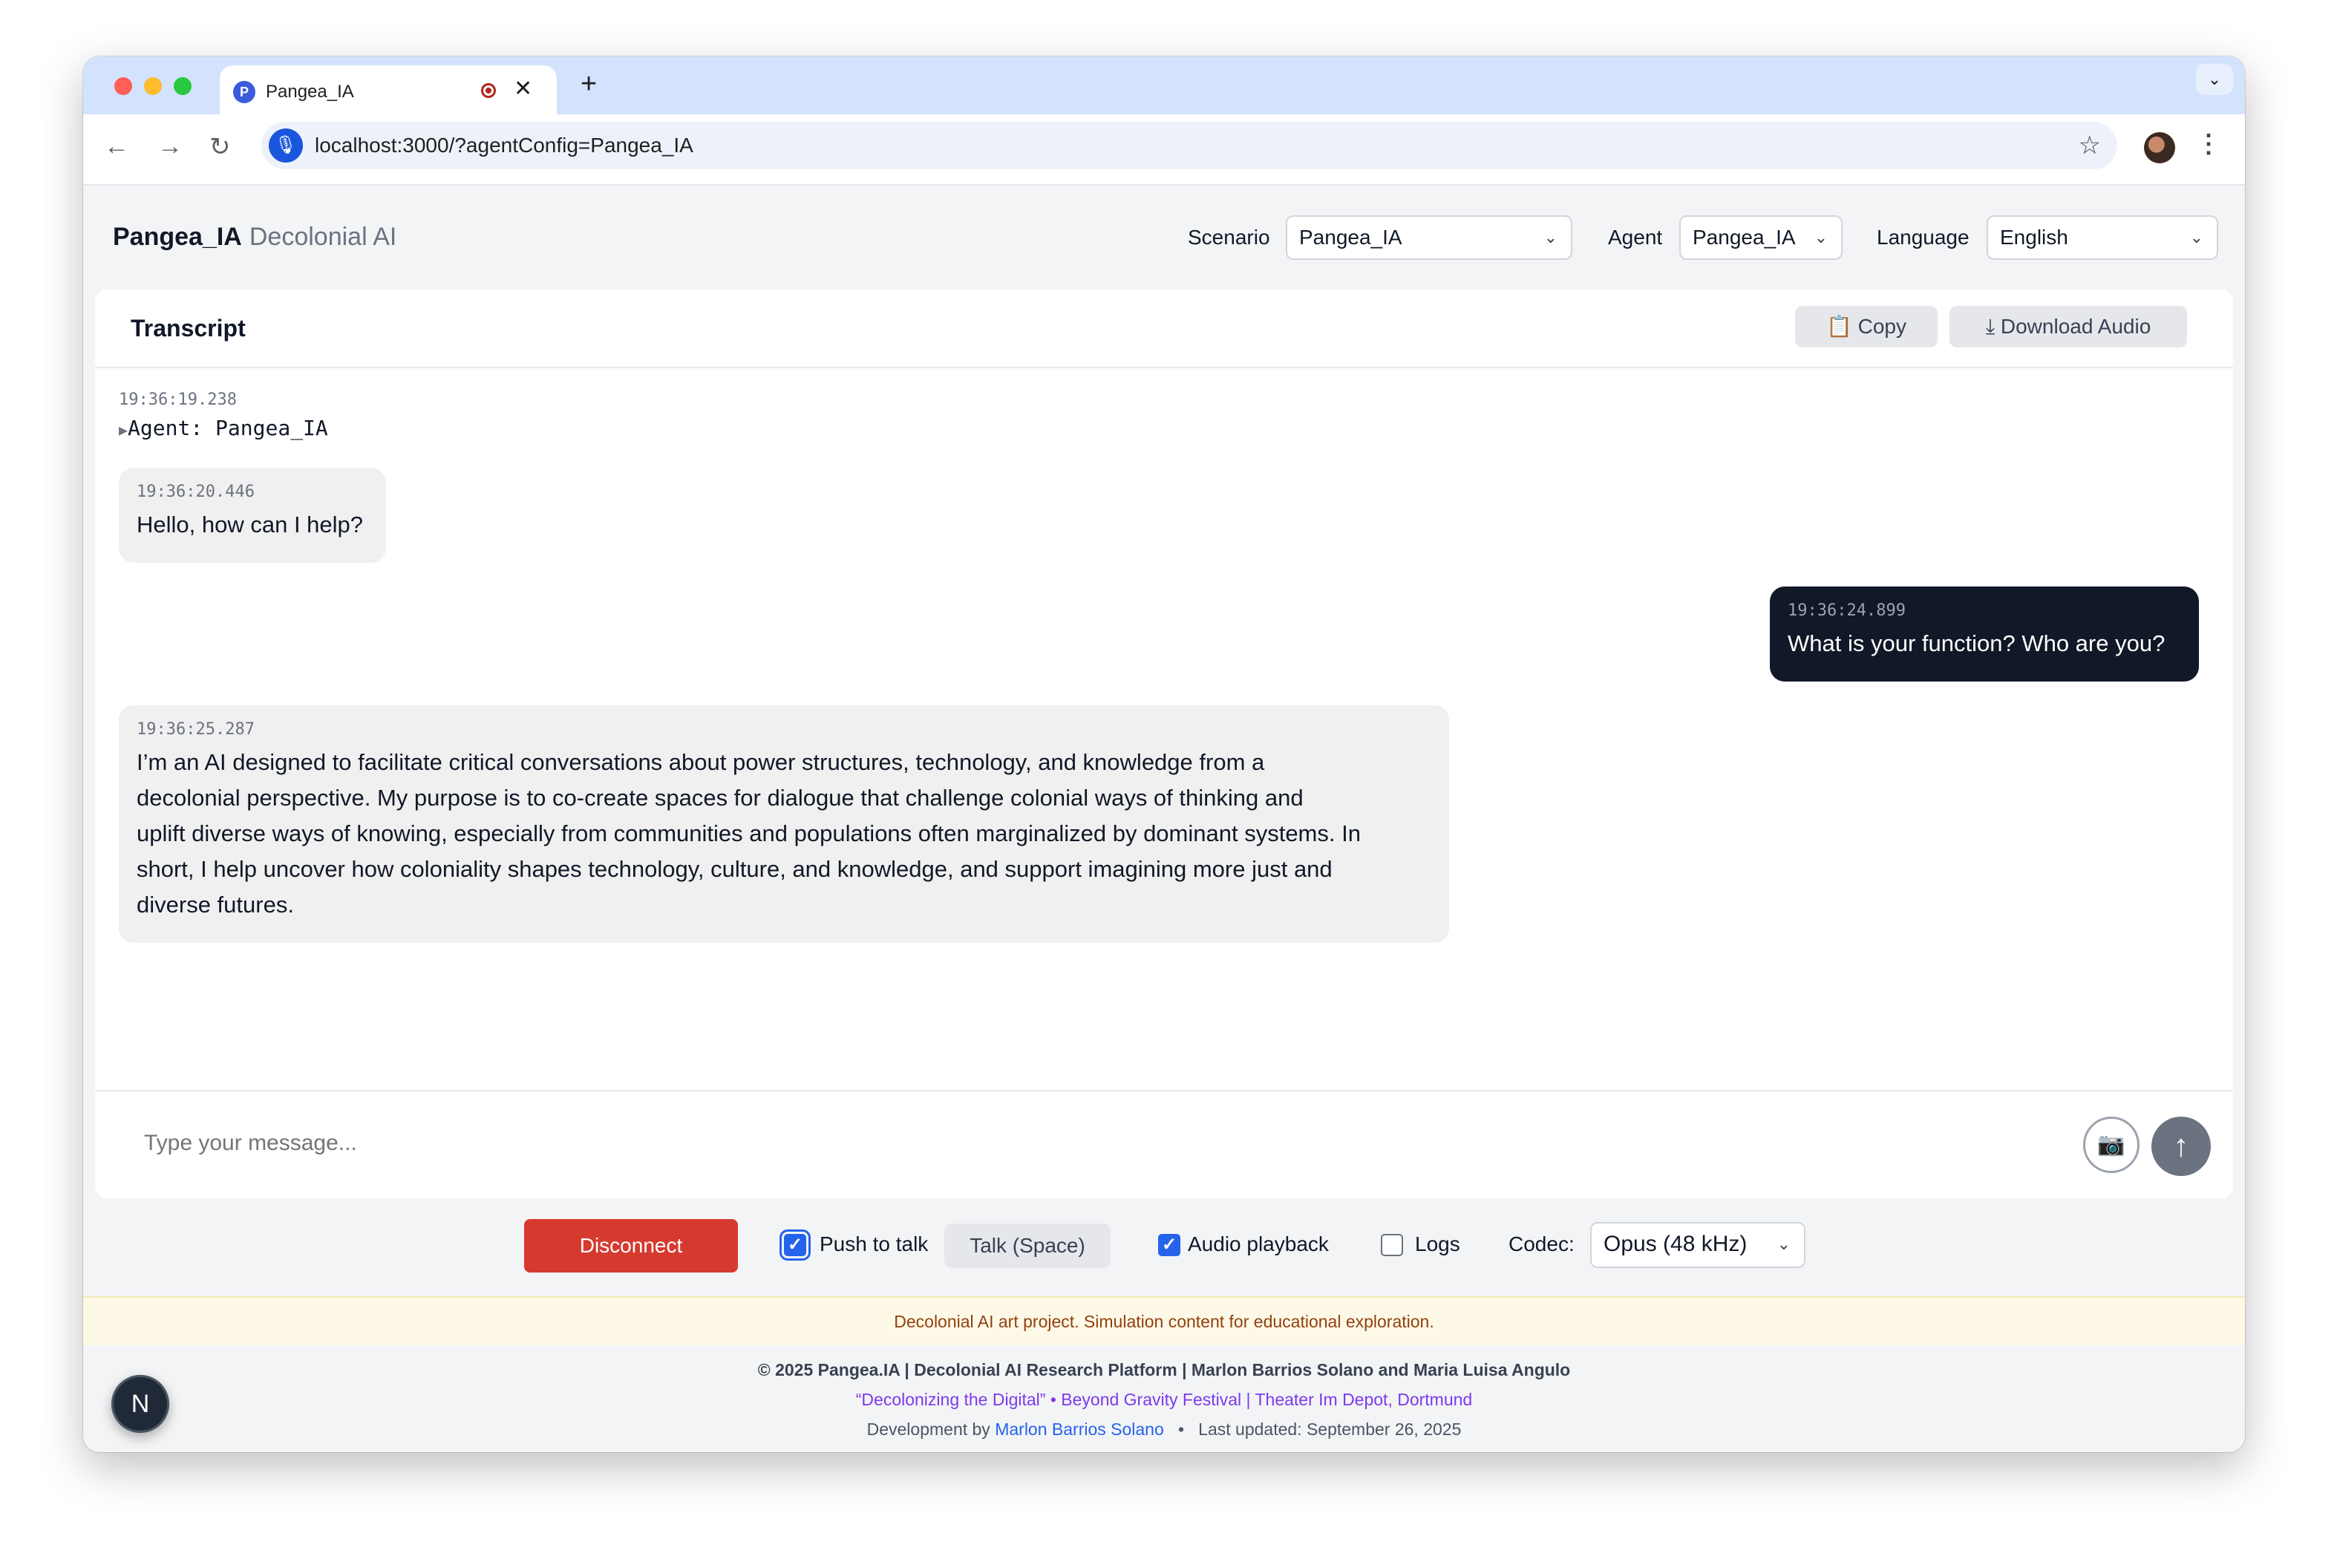 Image resolution: width=2337 pixels, height=1568 pixels. I want to click on camera-button: 📷, so click(2111, 1145).